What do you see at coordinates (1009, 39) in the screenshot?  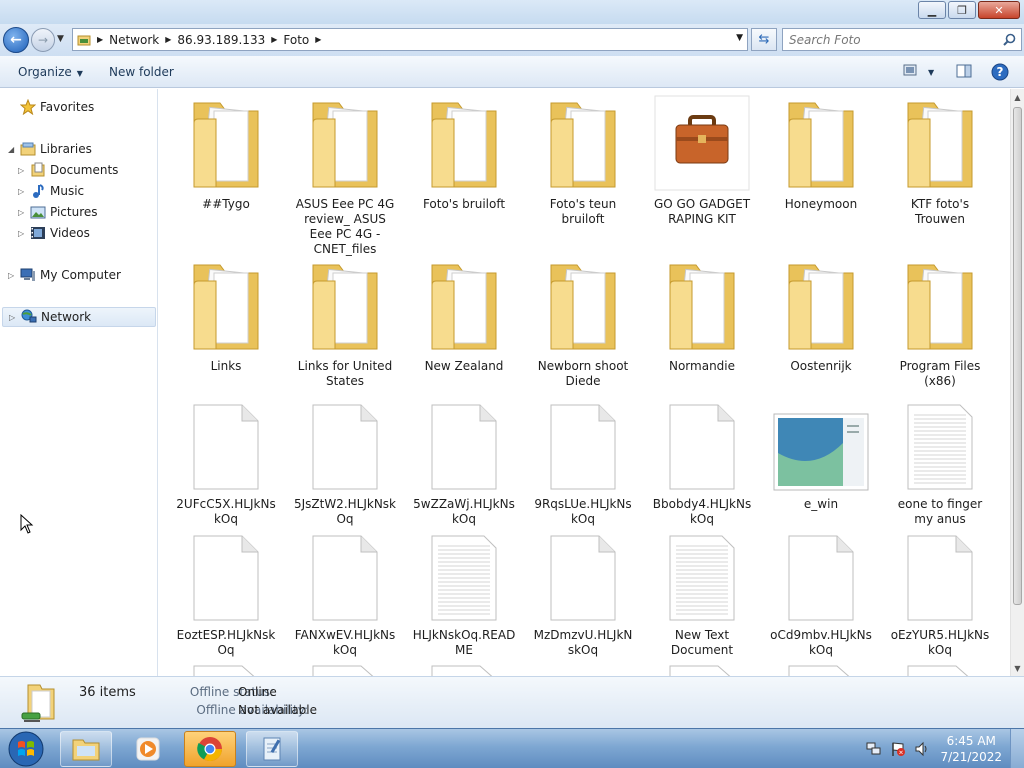 I see `search-icon` at bounding box center [1009, 39].